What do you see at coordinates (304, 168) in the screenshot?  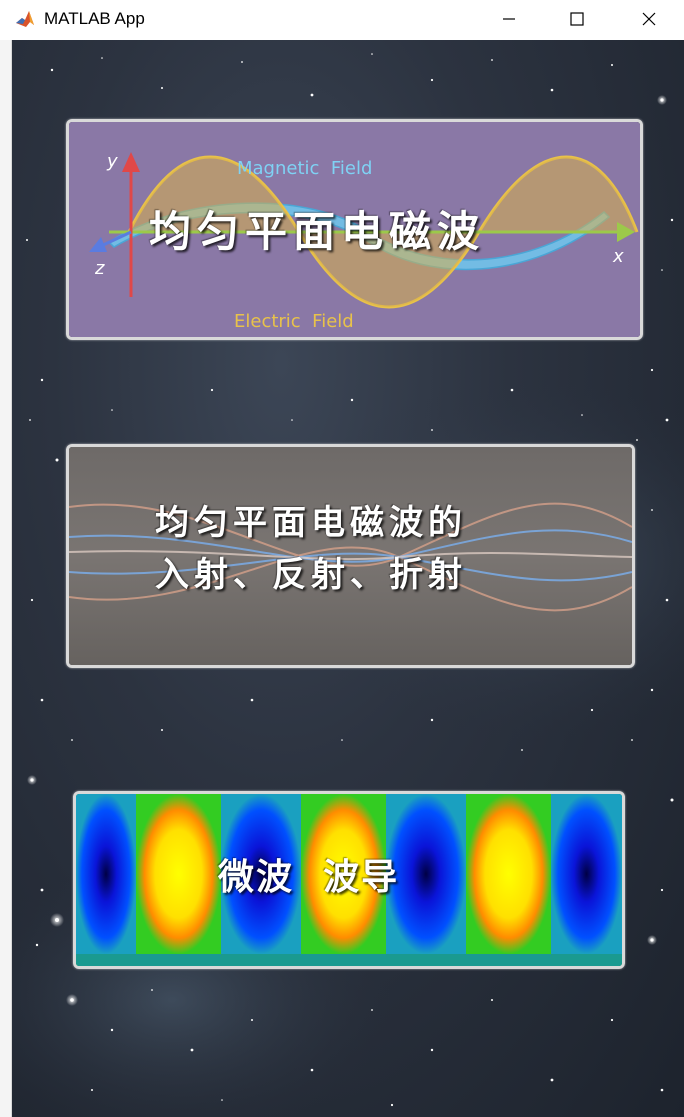 I see `magnetic-field-label: Magnetic Field` at bounding box center [304, 168].